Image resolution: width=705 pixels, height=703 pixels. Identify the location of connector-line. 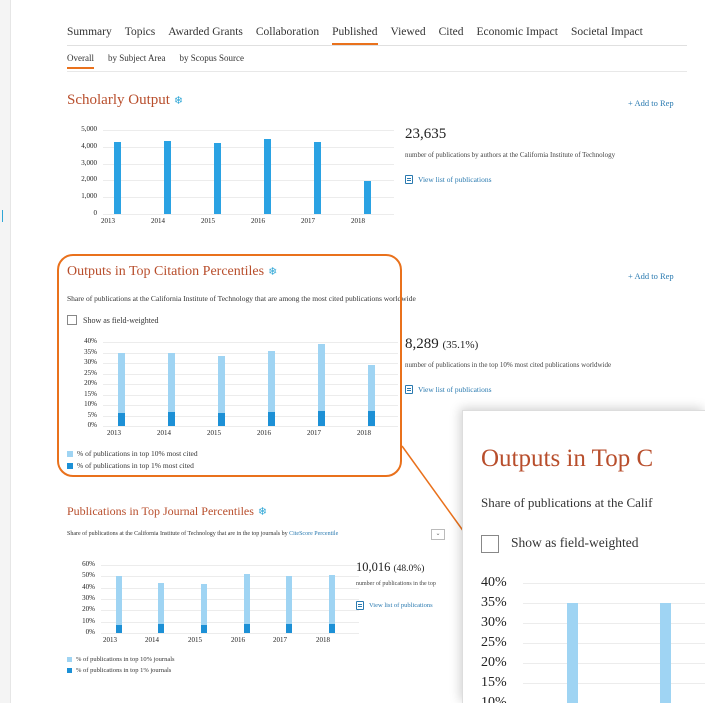
(433, 489).